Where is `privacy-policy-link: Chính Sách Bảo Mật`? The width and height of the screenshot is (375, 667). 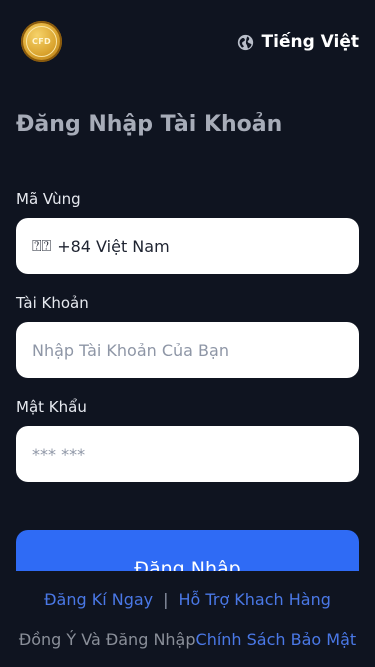
privacy-policy-link: Chính Sách Bảo Mật is located at coordinates (276, 639).